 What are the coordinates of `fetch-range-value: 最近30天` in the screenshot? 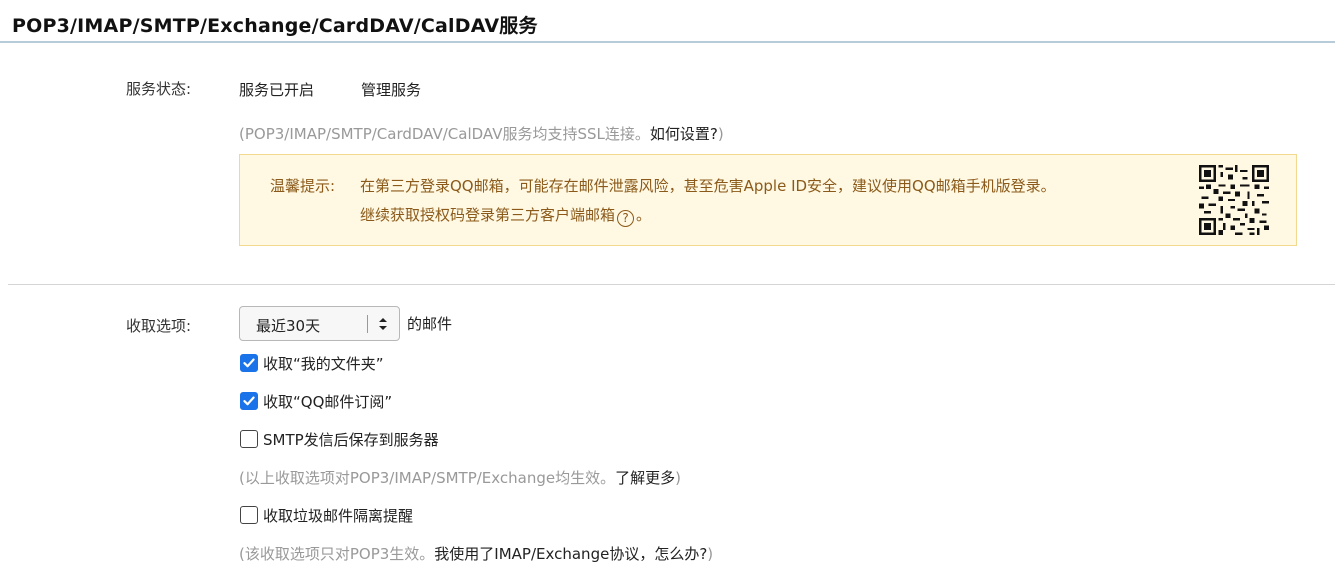 It's located at (288, 326).